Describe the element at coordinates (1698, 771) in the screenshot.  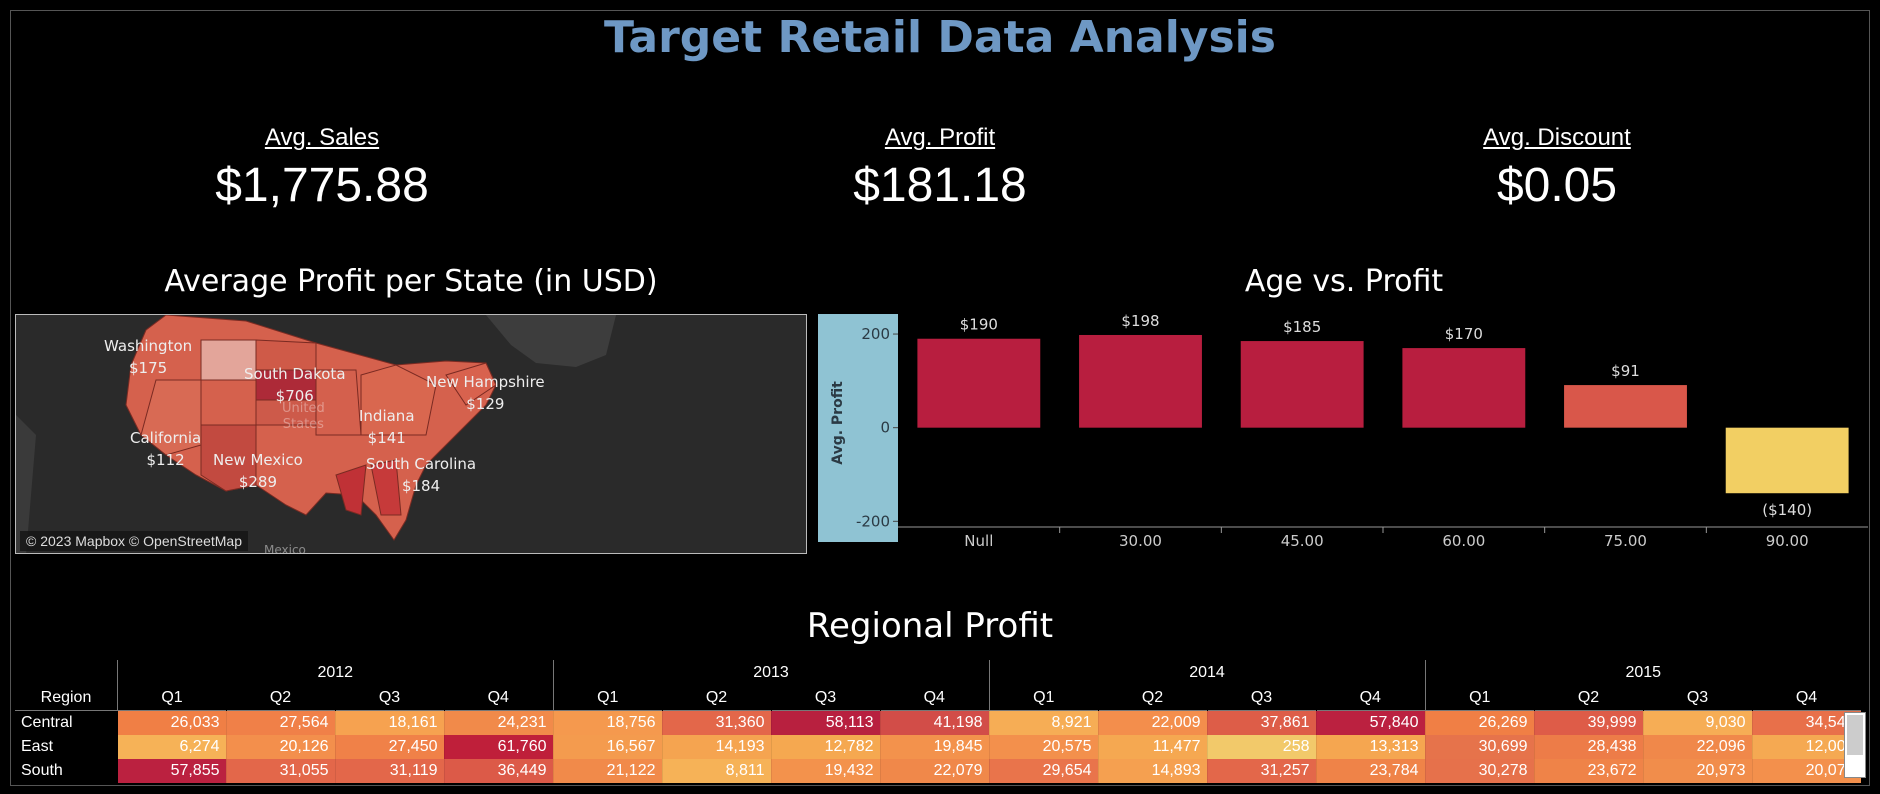
I see `profit-cell: 20,973` at that location.